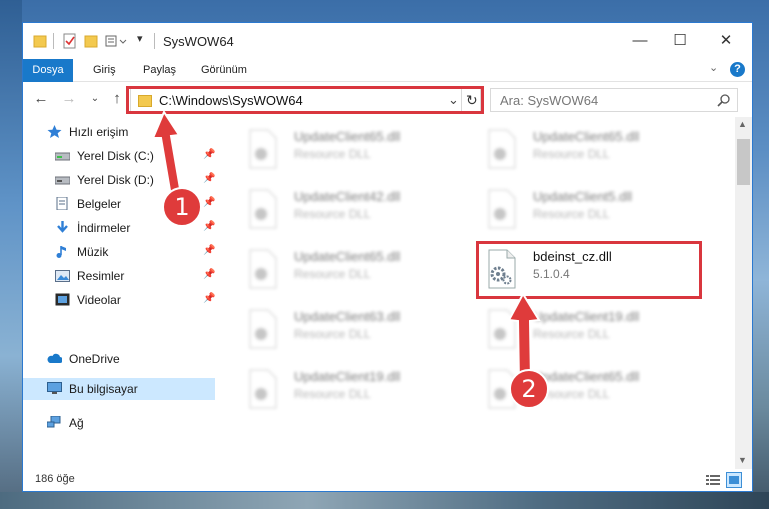 This screenshot has width=769, height=509. What do you see at coordinates (198, 41) in the screenshot?
I see `window-title: SysWOW64` at bounding box center [198, 41].